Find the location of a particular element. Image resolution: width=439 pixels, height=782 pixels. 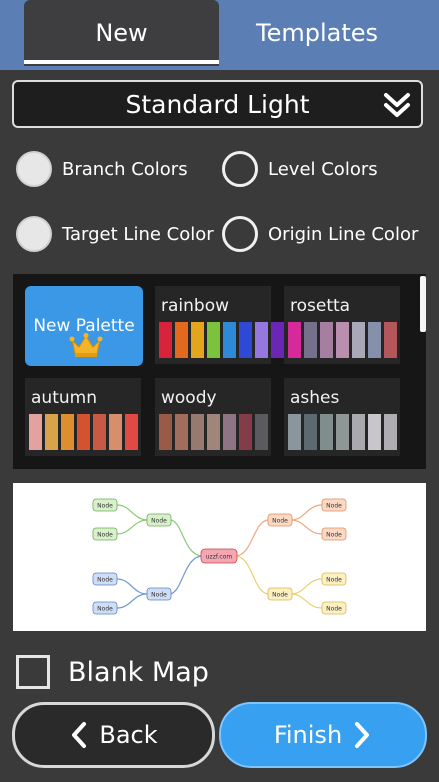

option-target-line-color: Target Line Color is located at coordinates (115, 234).